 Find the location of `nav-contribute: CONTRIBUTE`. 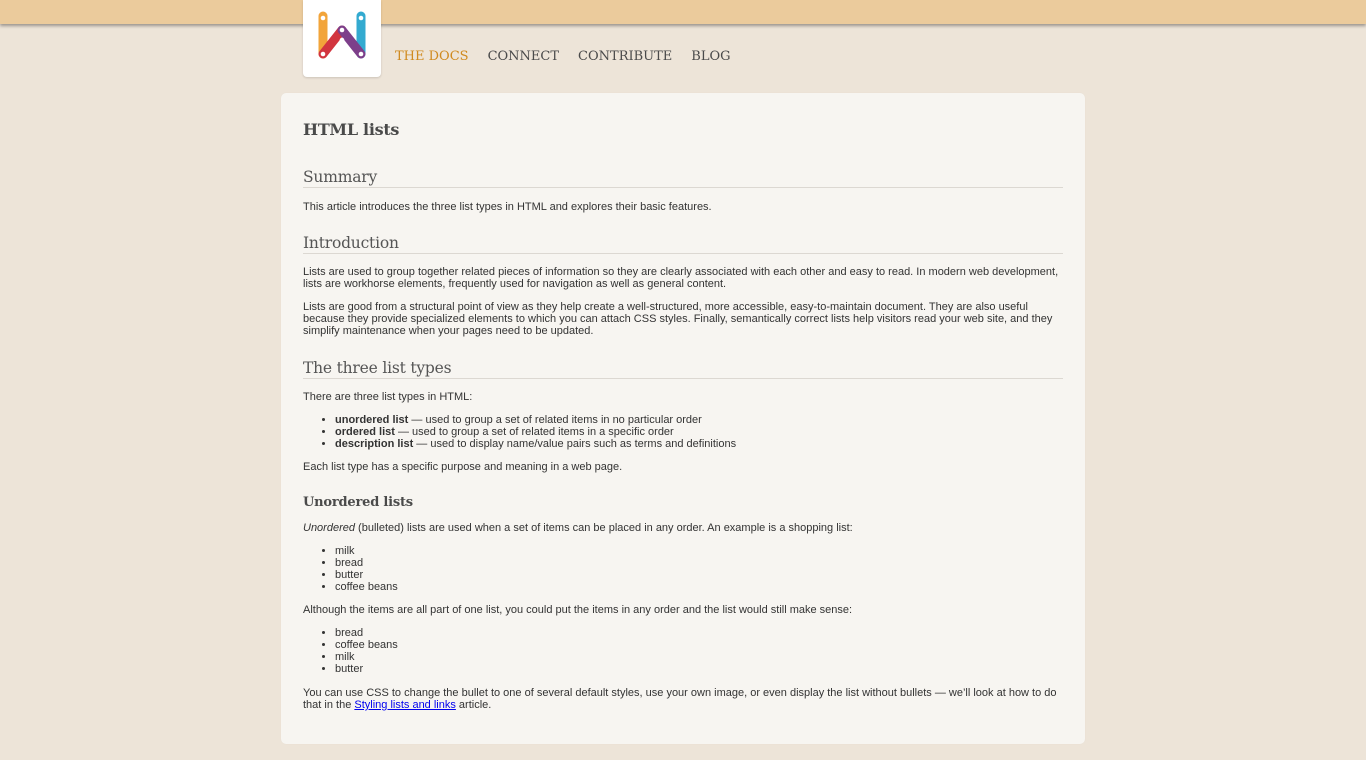

nav-contribute: CONTRIBUTE is located at coordinates (625, 58).